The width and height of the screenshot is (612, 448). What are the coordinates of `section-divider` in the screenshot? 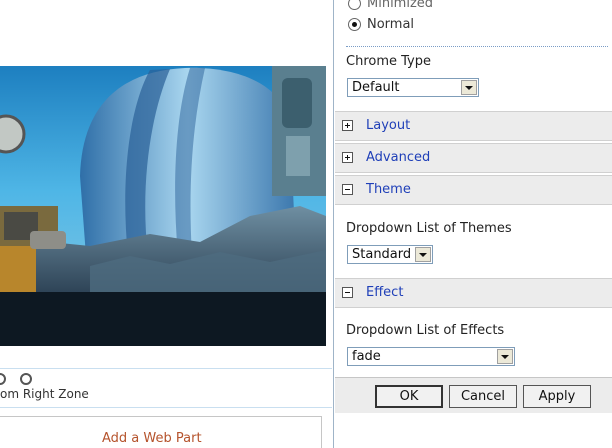 It's located at (477, 46).